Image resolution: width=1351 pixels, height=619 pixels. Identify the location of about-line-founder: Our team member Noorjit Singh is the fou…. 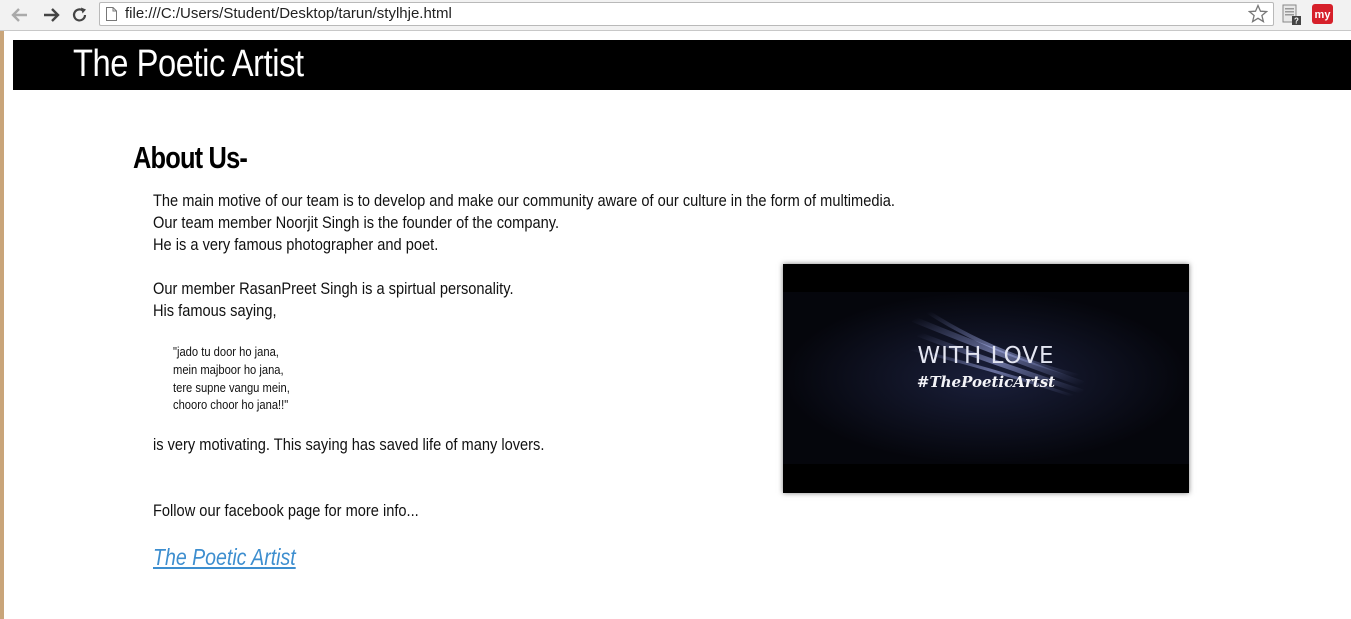
(356, 222).